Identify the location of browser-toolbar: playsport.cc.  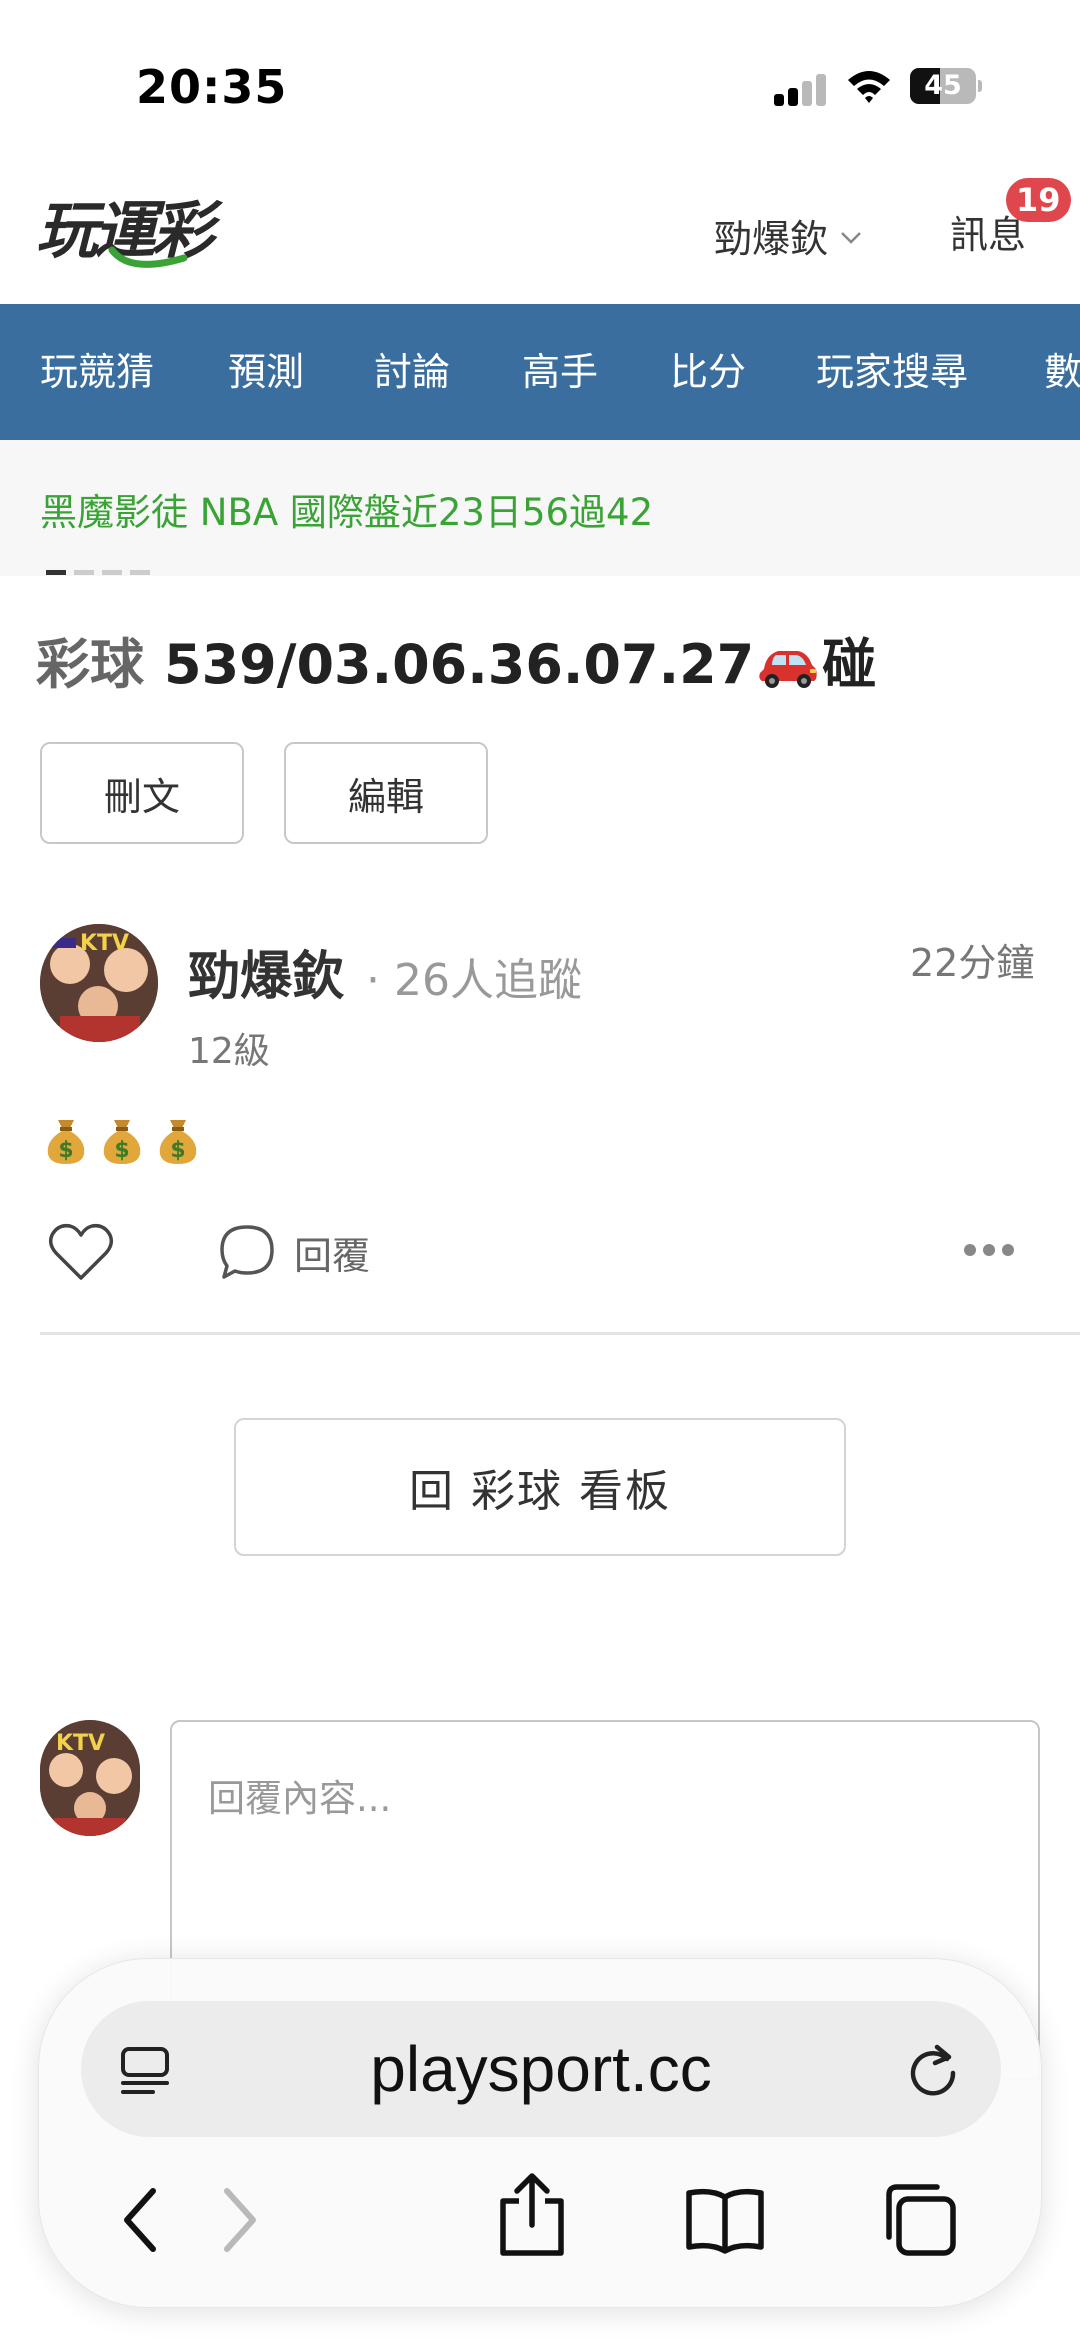
(540, 2133).